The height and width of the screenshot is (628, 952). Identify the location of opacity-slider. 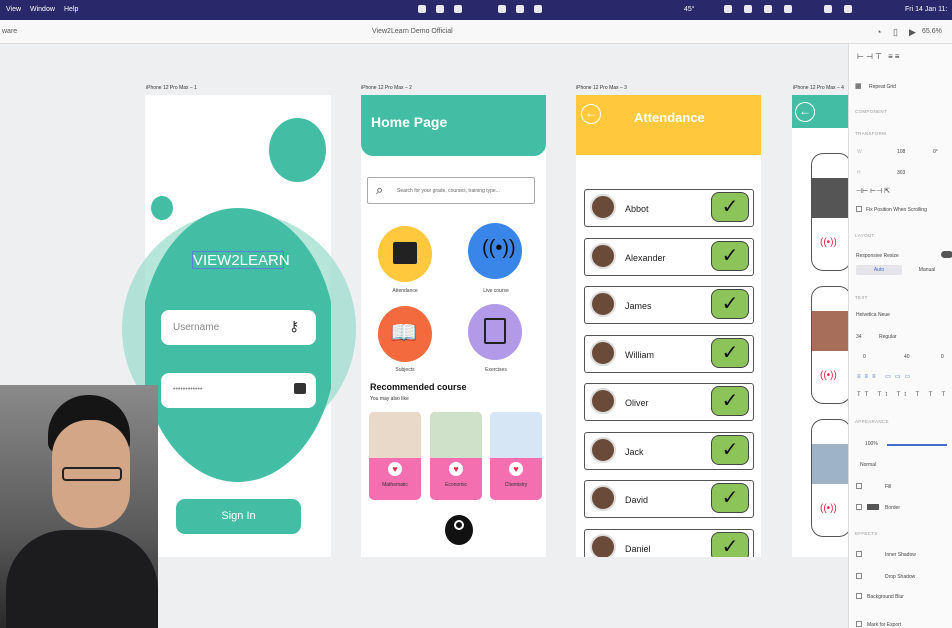
(917, 445).